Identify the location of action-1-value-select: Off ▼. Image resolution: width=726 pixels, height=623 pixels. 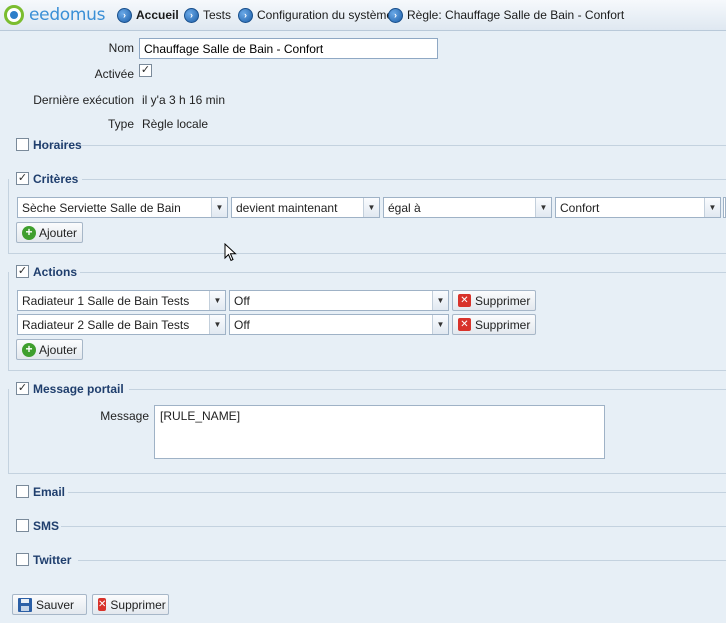
(339, 300).